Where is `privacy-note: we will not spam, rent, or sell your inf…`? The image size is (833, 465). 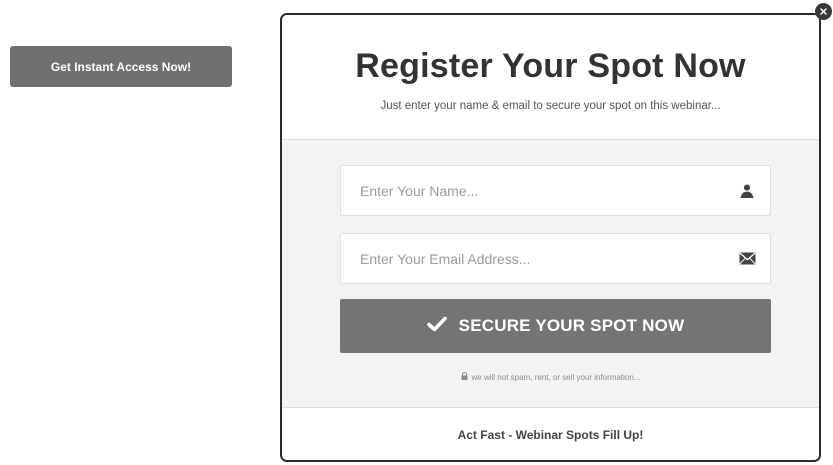 privacy-note: we will not spam, rent, or sell your inf… is located at coordinates (550, 377).